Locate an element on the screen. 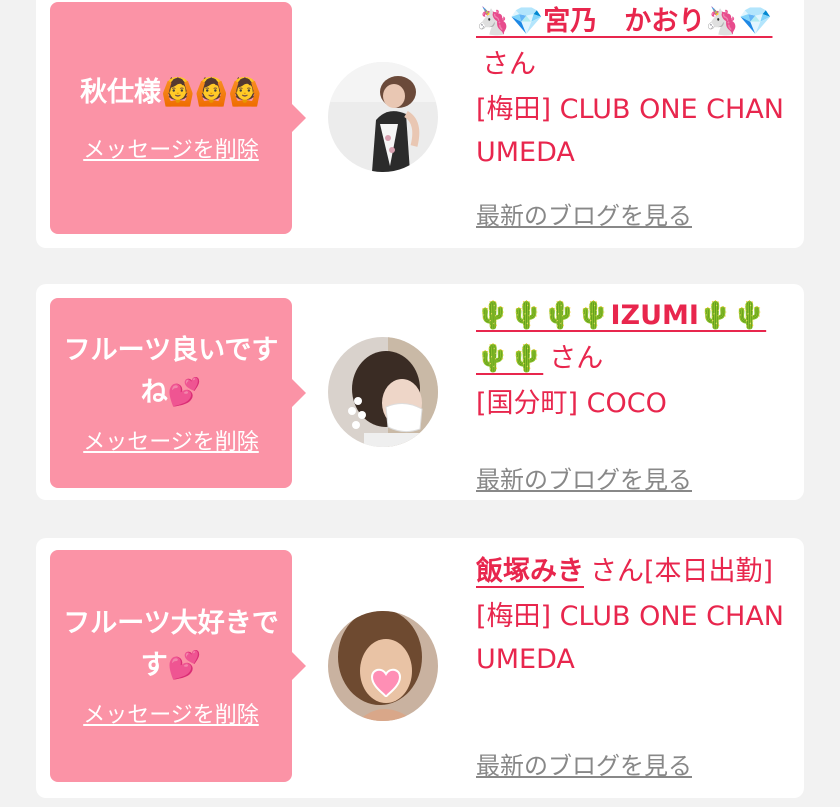 This screenshot has width=840, height=807. cast-info: 🌵🌵🌵🌵IZUMI🌵🌵🌵🌵 さん [国分町] COCO 最新のブログを見る is located at coordinates (631, 394).